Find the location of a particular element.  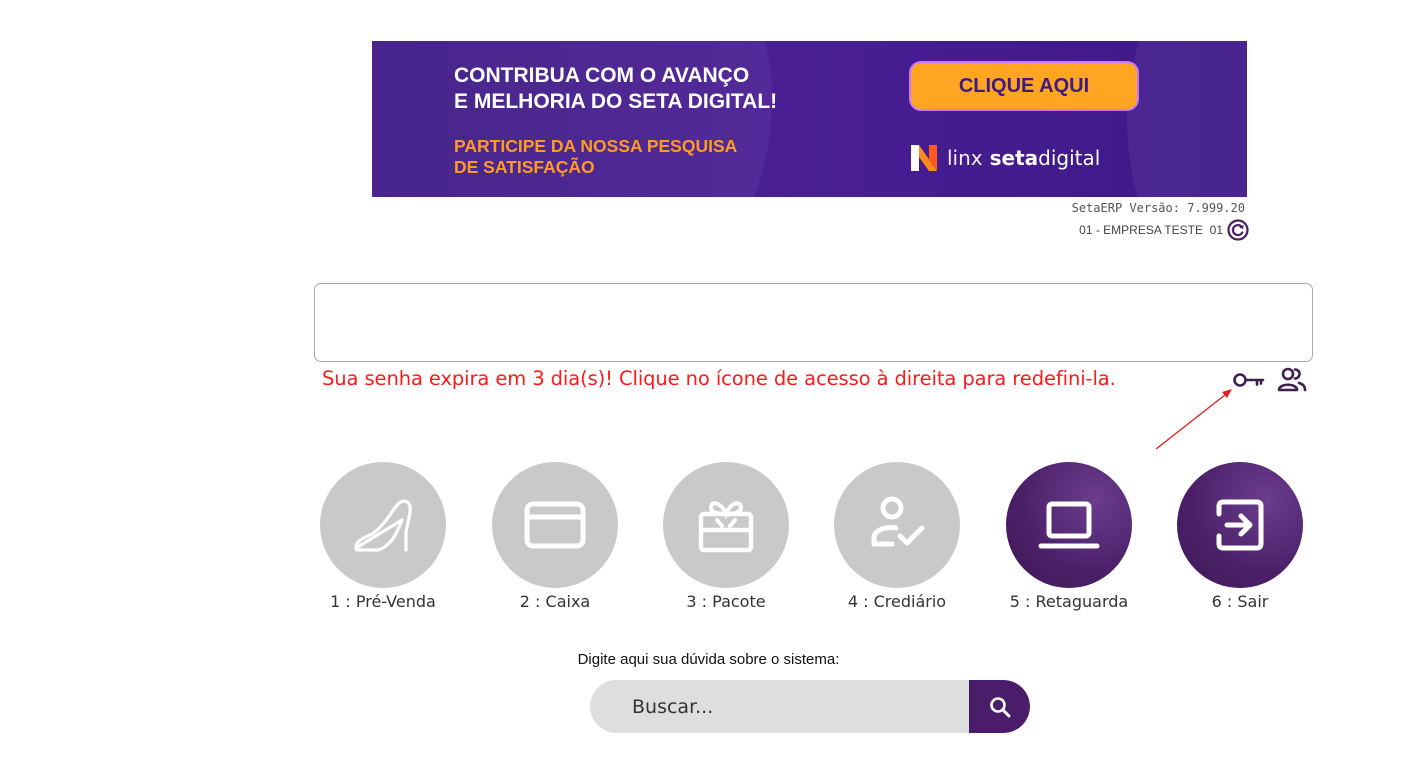

module-retaguarda: 5 : Retaguarda is located at coordinates (1069, 536).